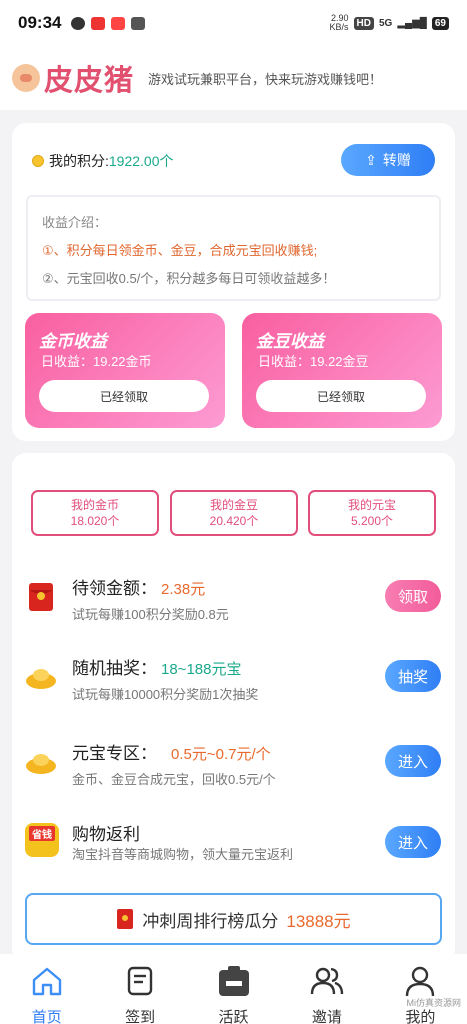 The height and width of the screenshot is (1024, 467). What do you see at coordinates (233, 1016) in the screenshot?
I see `tab-label: 活跃` at bounding box center [233, 1016].